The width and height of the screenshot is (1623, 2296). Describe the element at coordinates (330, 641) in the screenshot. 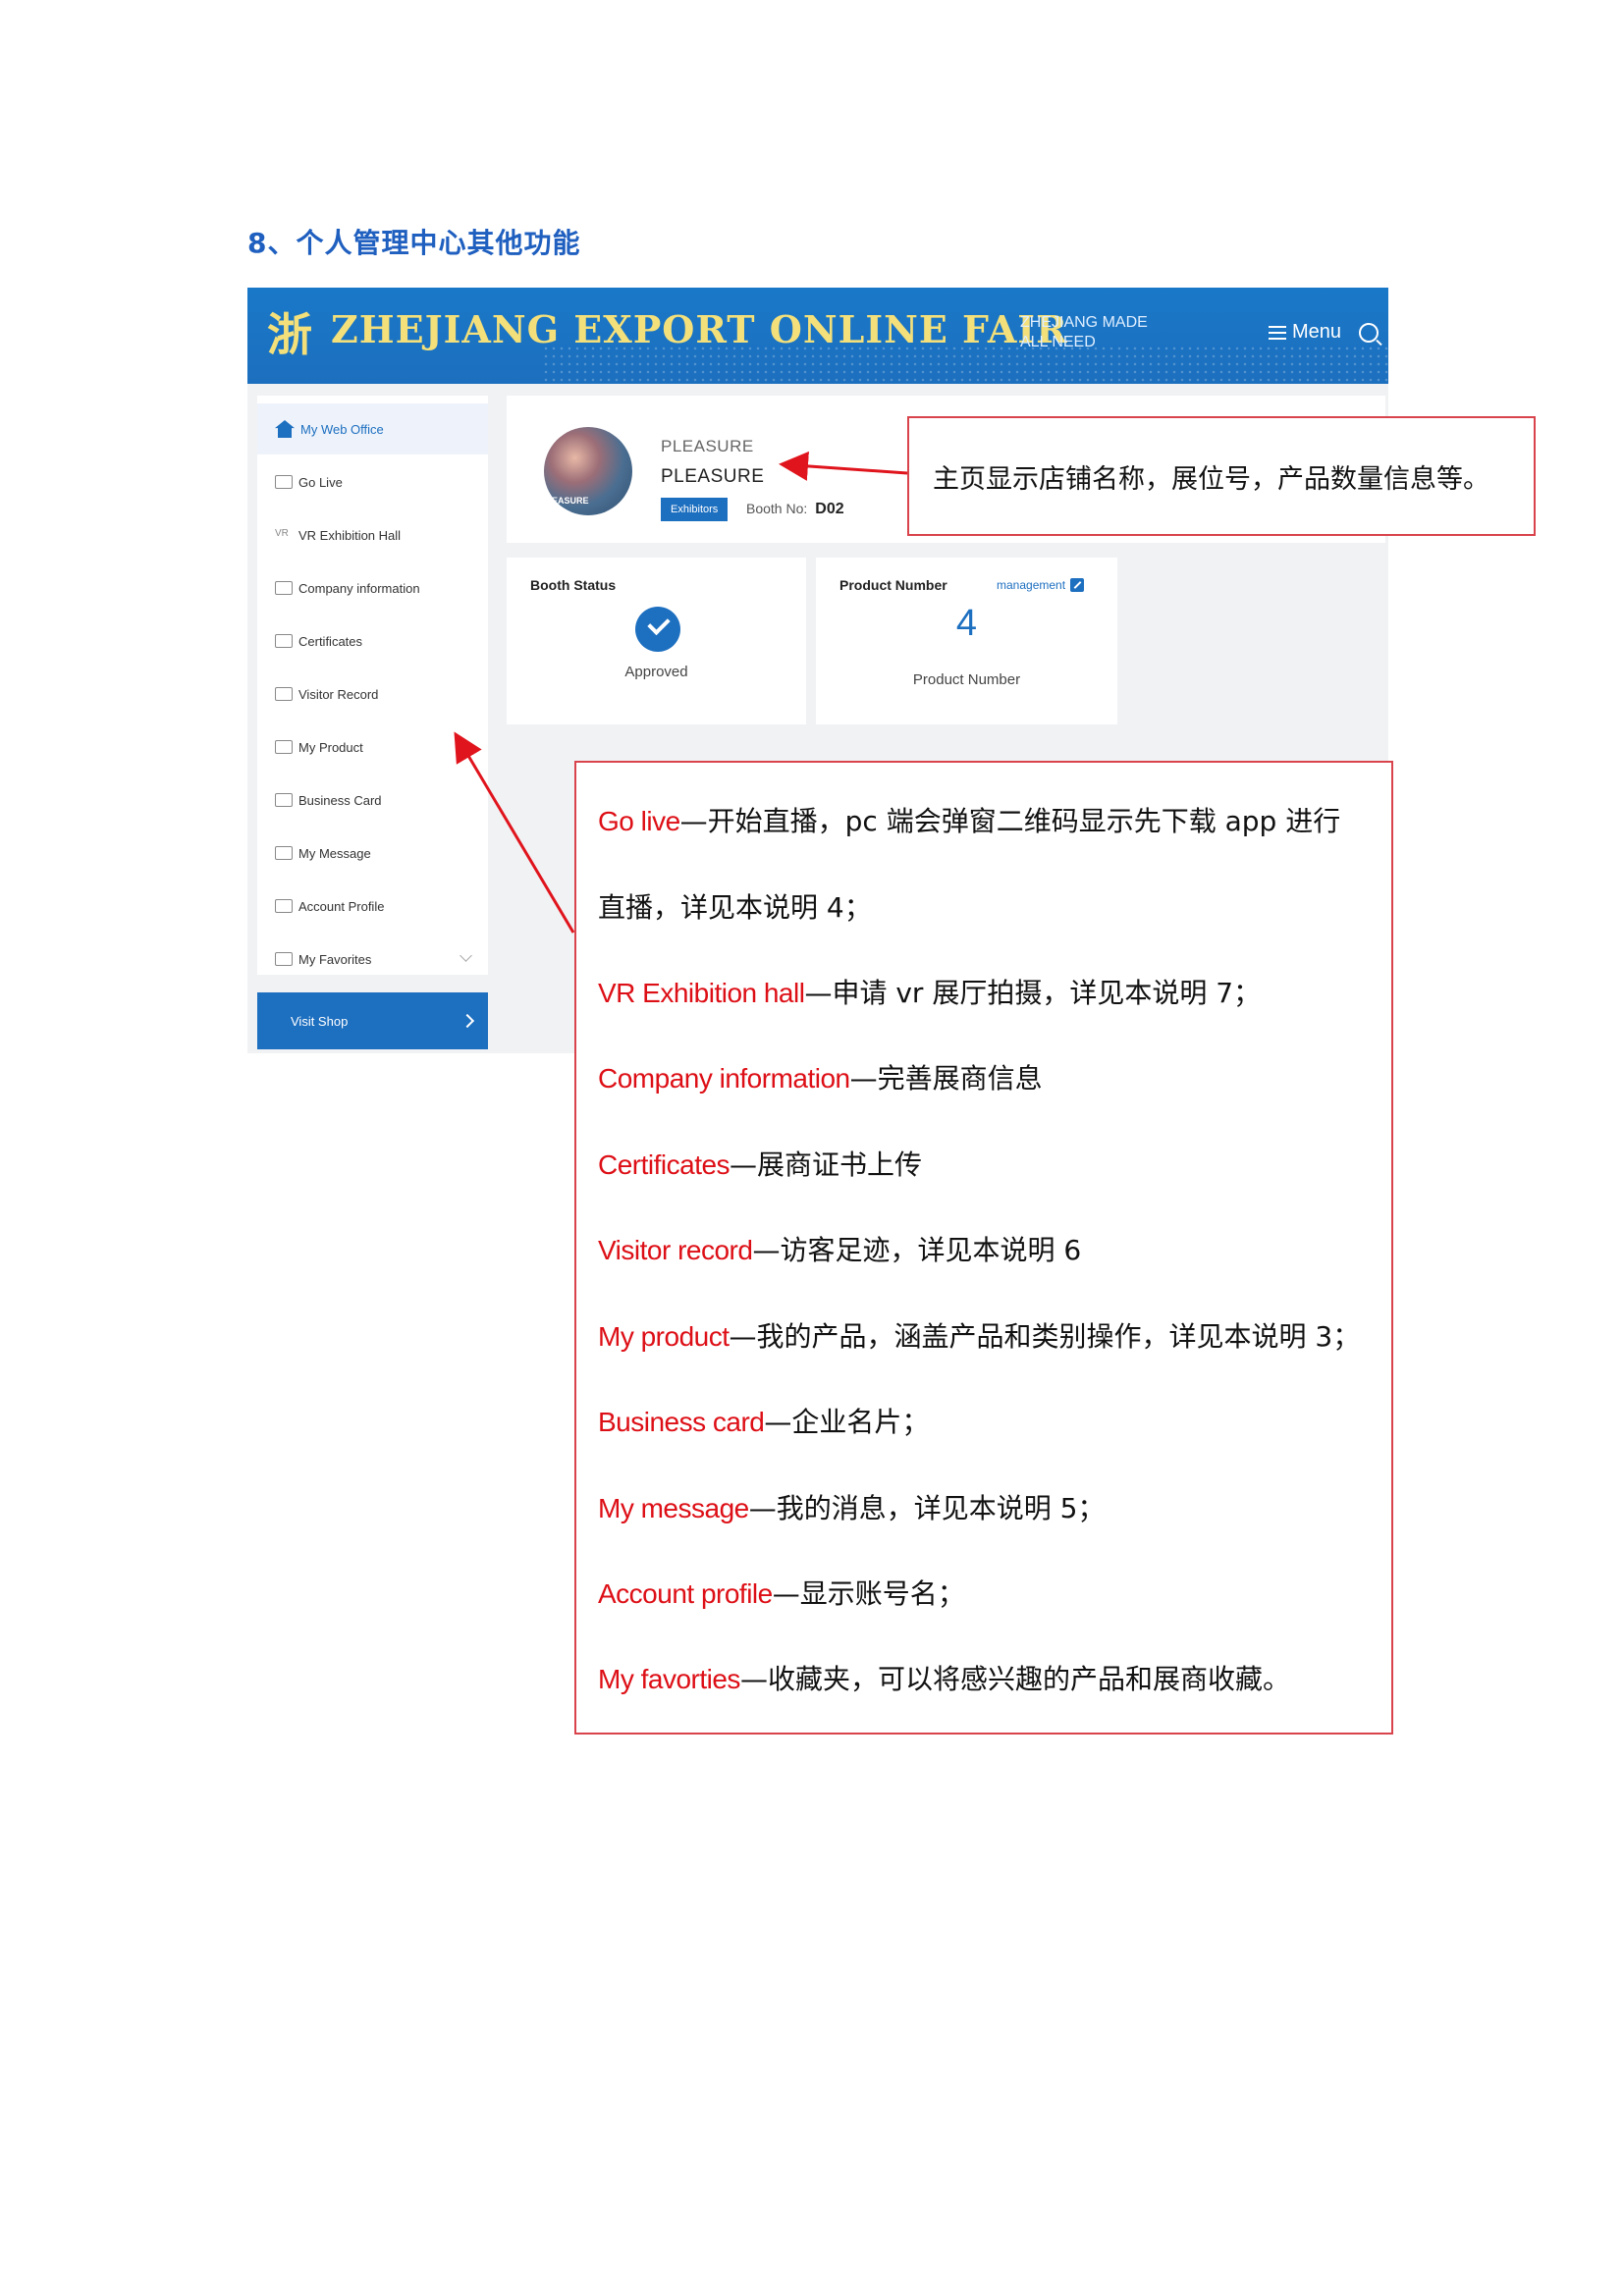

I see `sidebar-item-label: Certificates` at that location.